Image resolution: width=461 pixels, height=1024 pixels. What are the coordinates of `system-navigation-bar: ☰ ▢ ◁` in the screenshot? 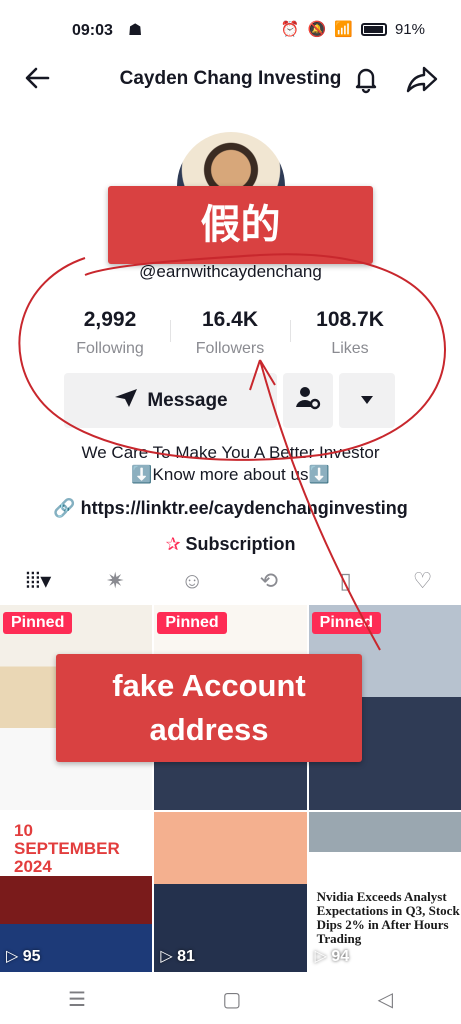 It's located at (230, 999).